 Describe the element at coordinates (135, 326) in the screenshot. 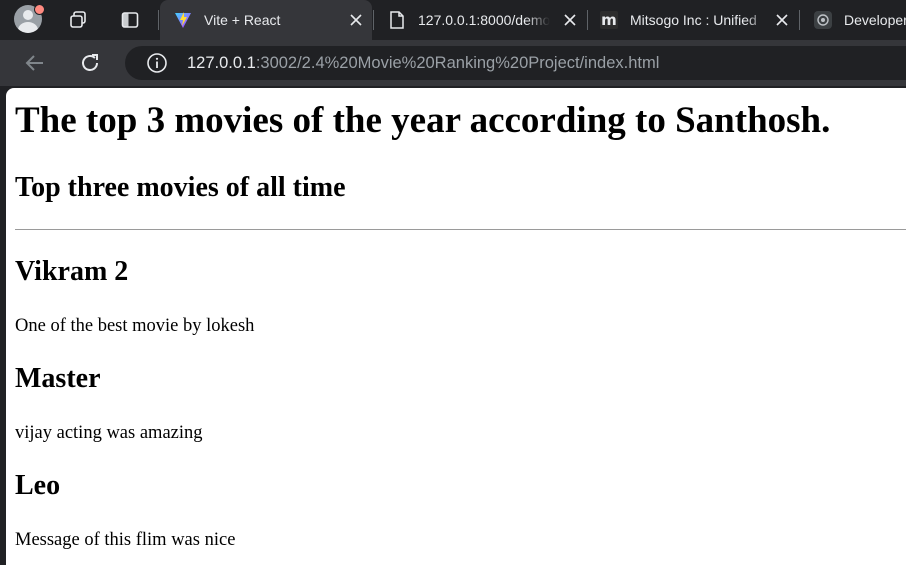

I see `movie-description: One of the best movie by lokesh` at that location.